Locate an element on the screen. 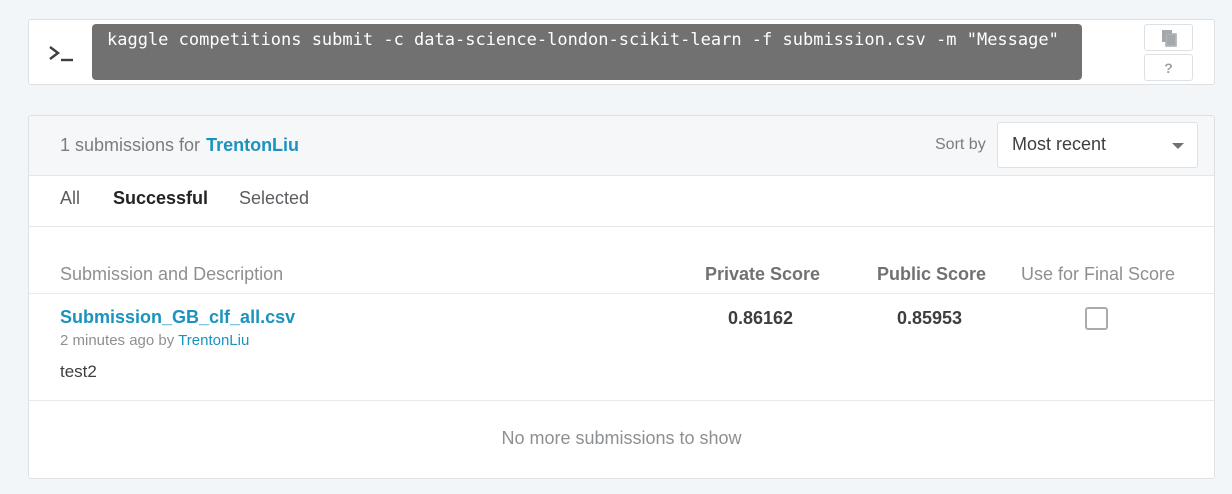  column-header-description: Submission and Description is located at coordinates (172, 274).